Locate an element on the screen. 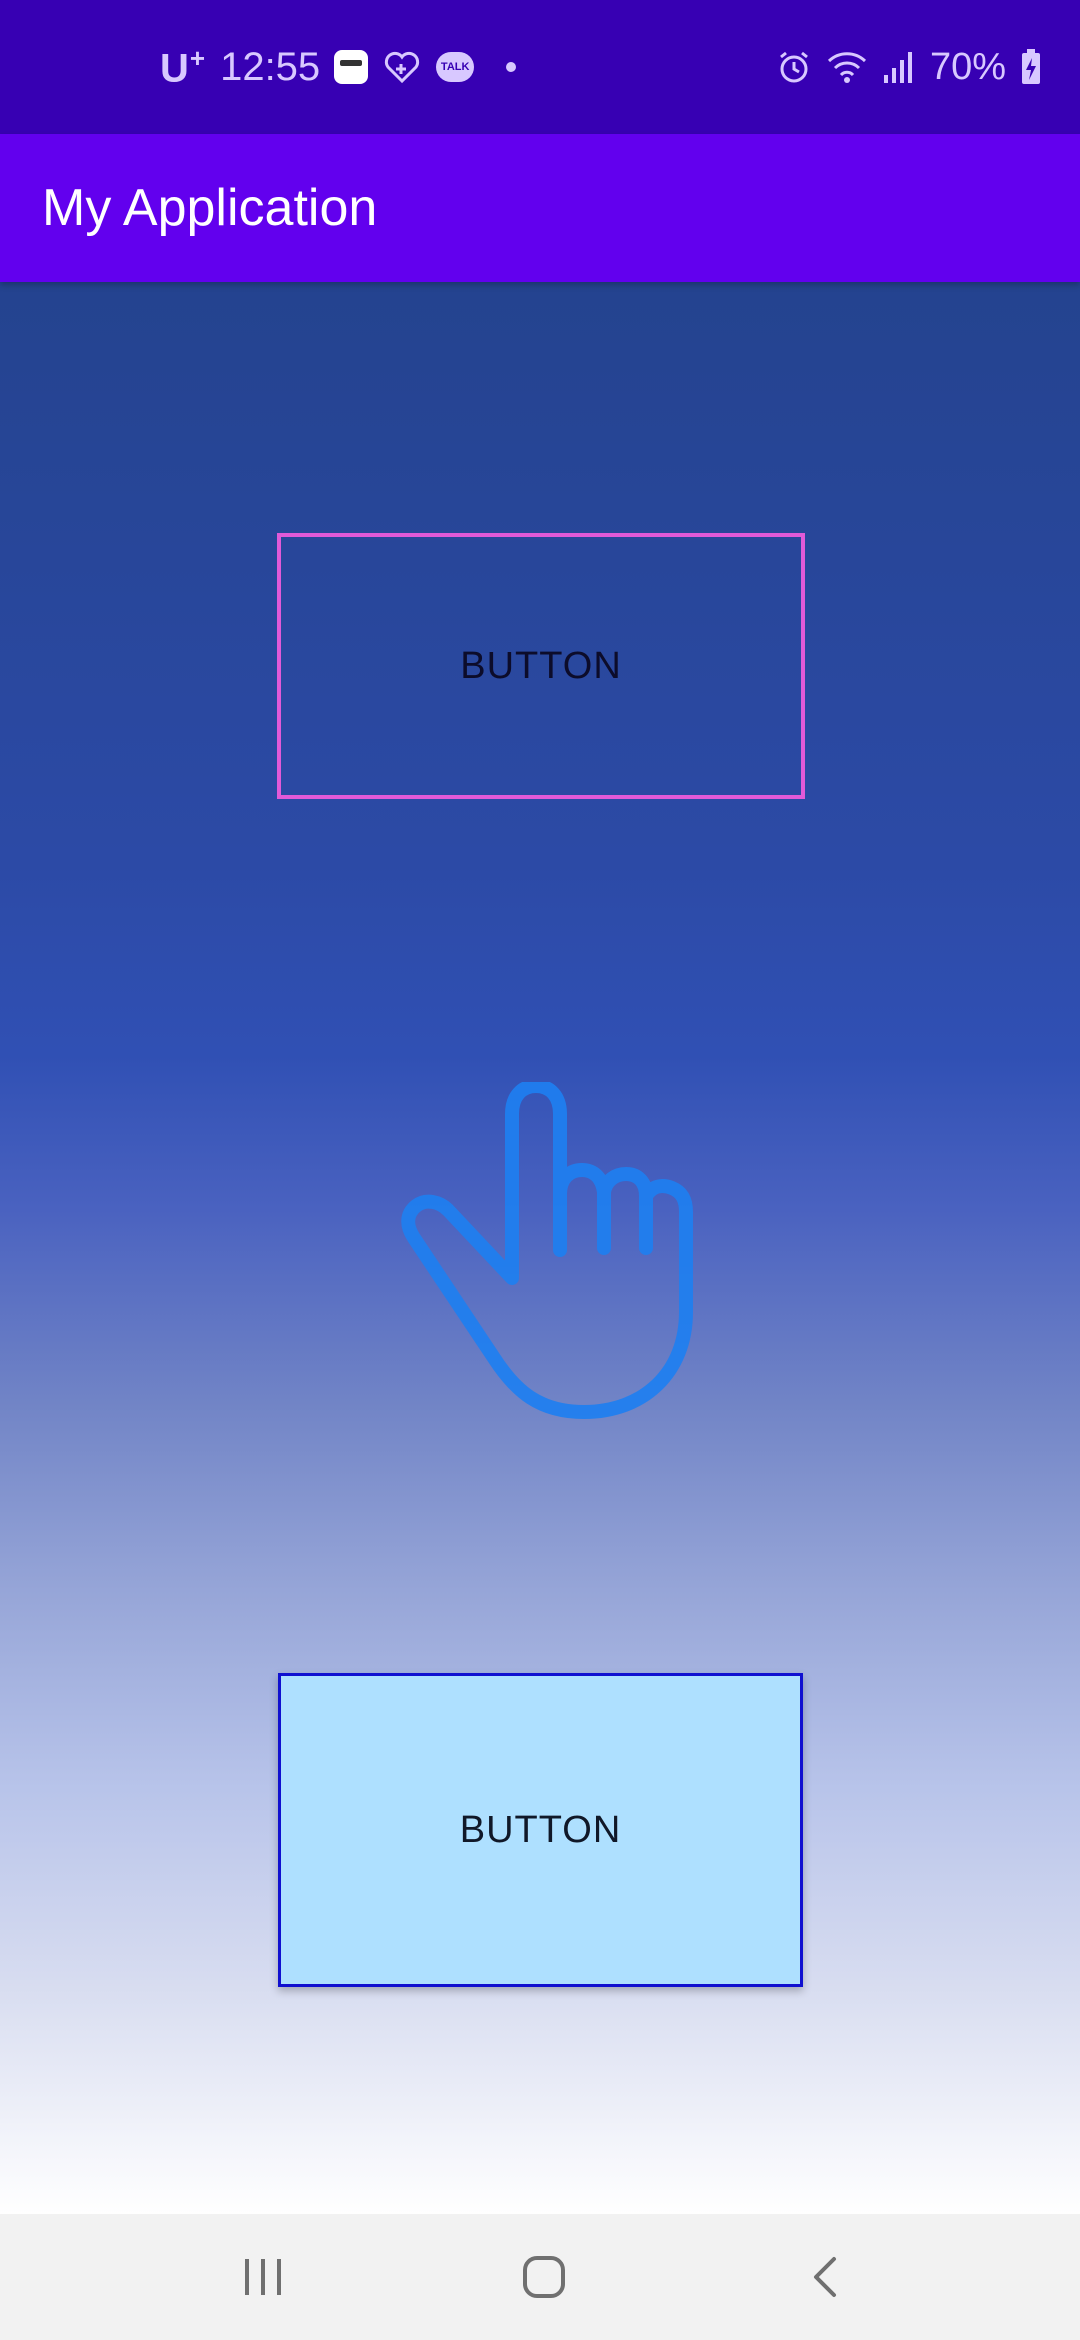 The width and height of the screenshot is (1080, 2340). battery-charging-icon is located at coordinates (1031, 67).